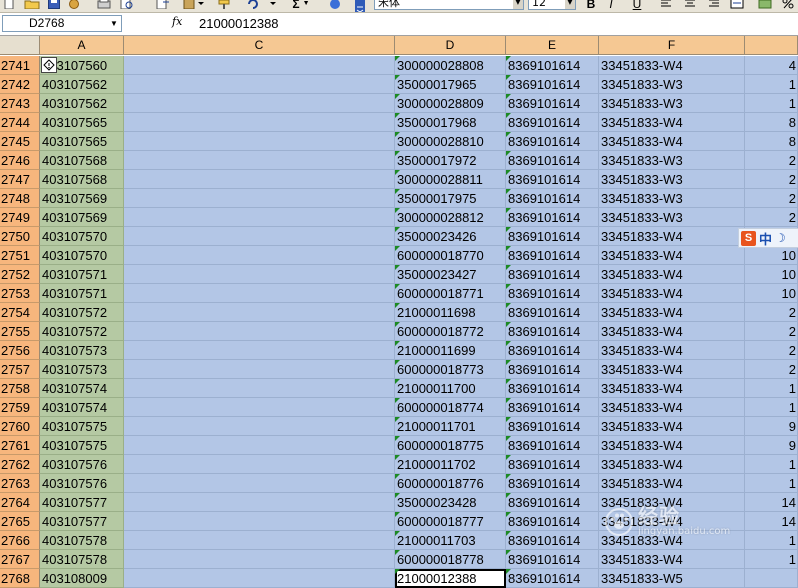 The width and height of the screenshot is (798, 588). Describe the element at coordinates (82, 388) in the screenshot. I see `cell-a: 403107574` at that location.